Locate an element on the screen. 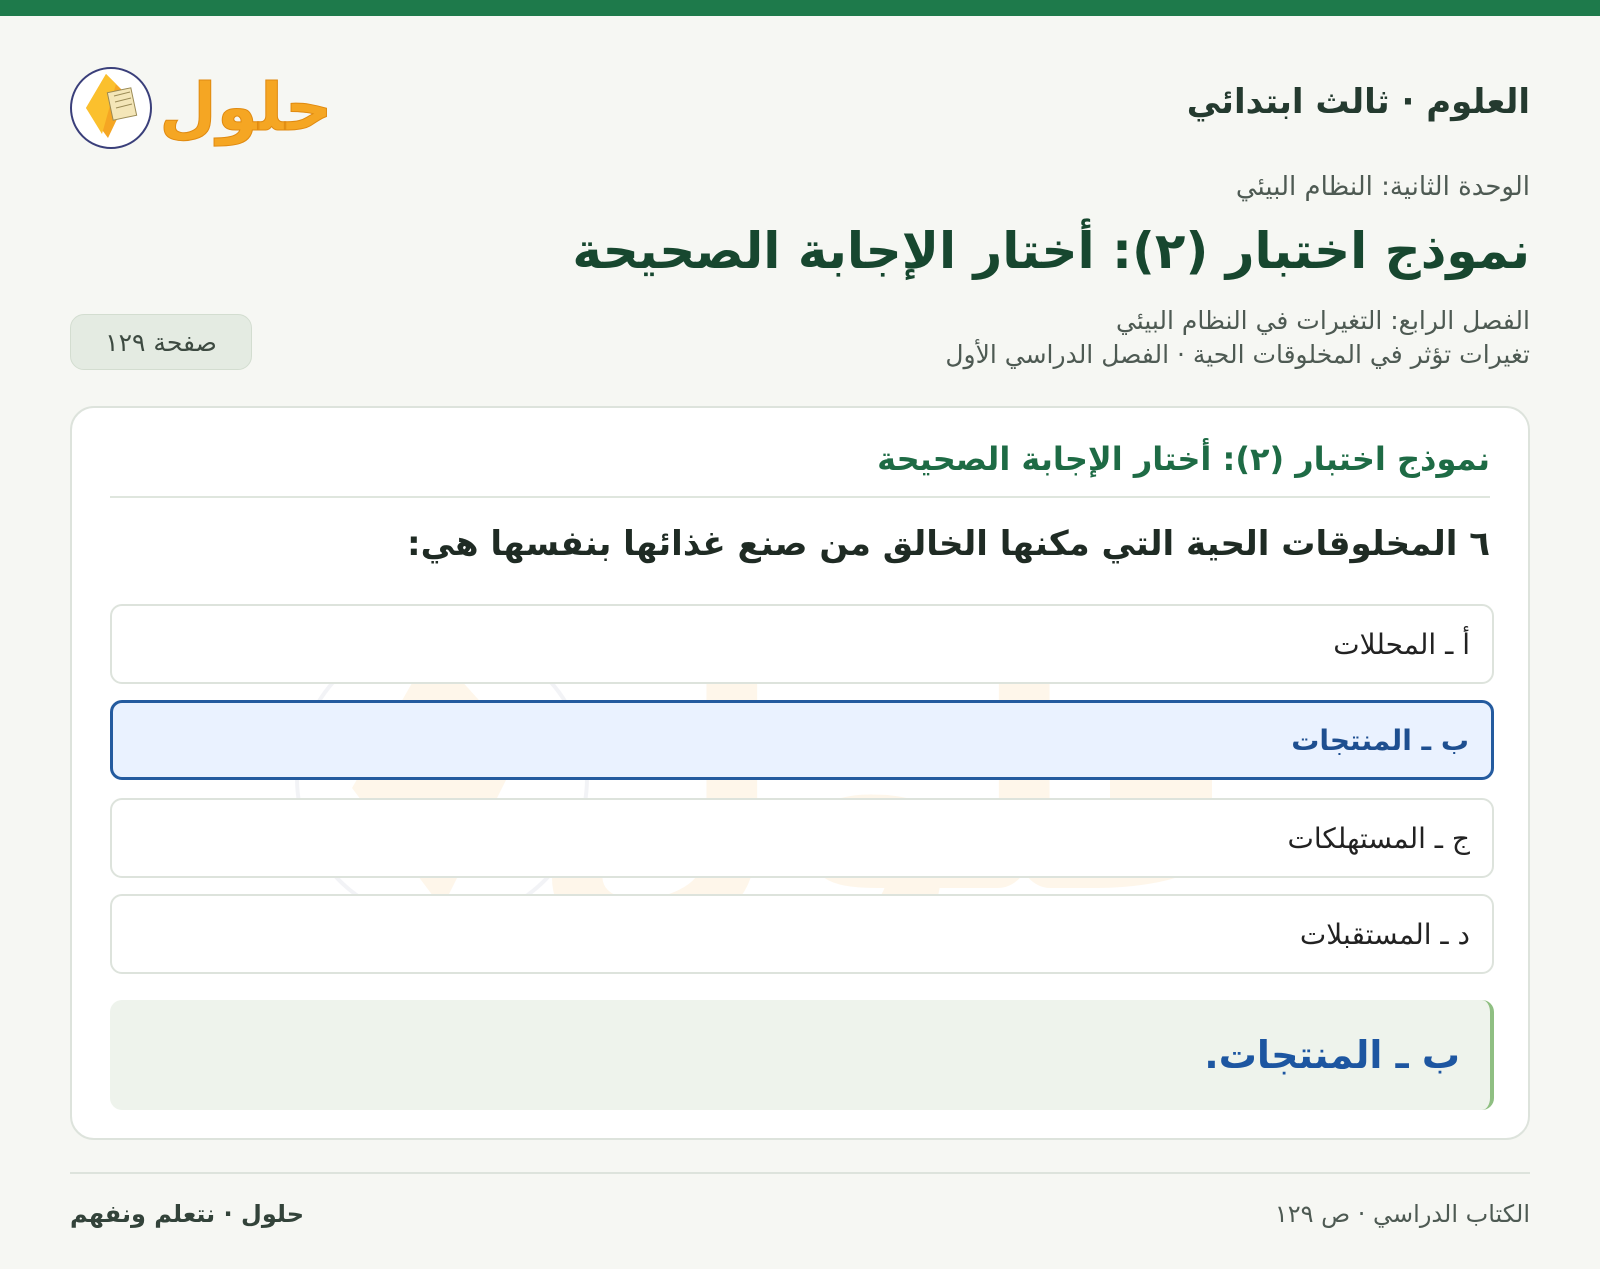 The width and height of the screenshot is (1600, 1269). logo-text: حلول is located at coordinates (244, 108).